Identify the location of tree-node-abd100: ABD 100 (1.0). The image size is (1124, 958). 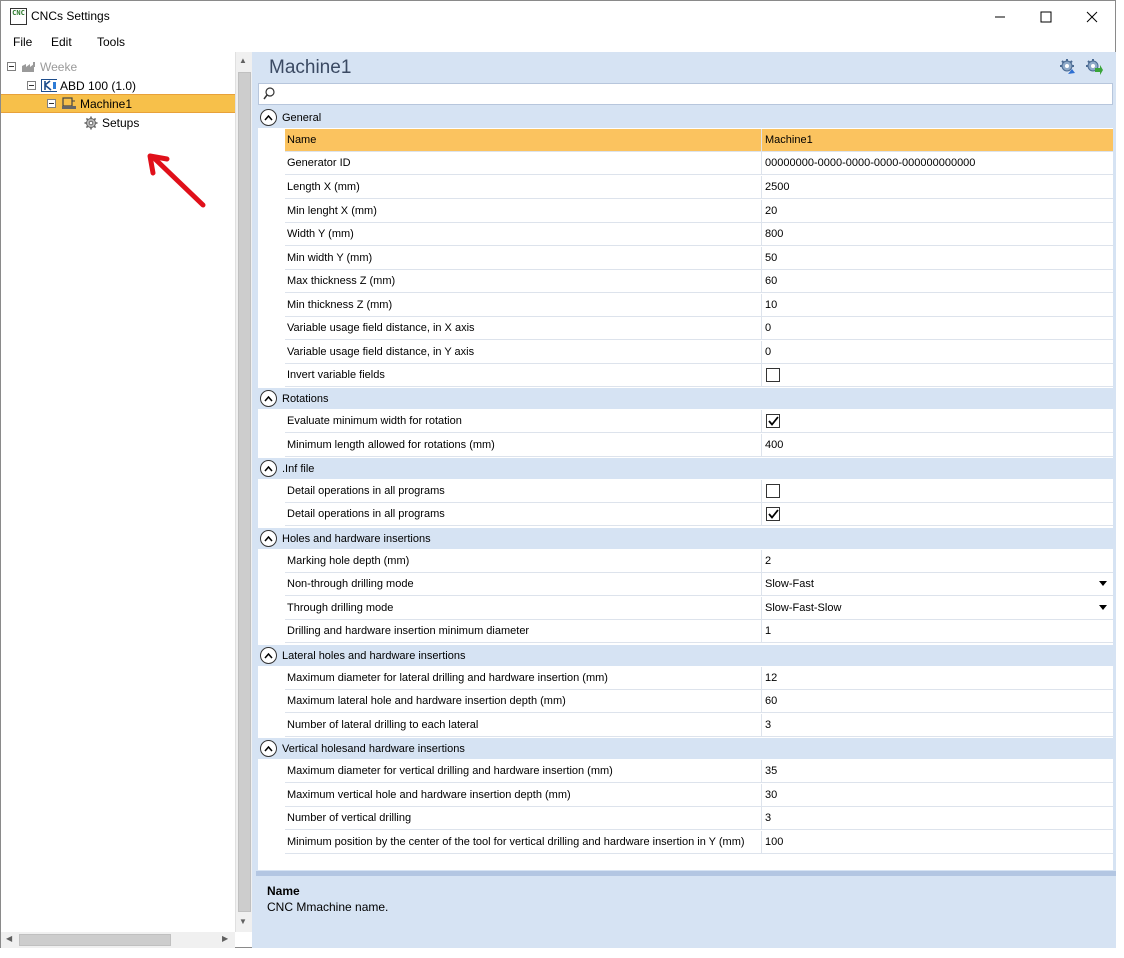
(81, 85).